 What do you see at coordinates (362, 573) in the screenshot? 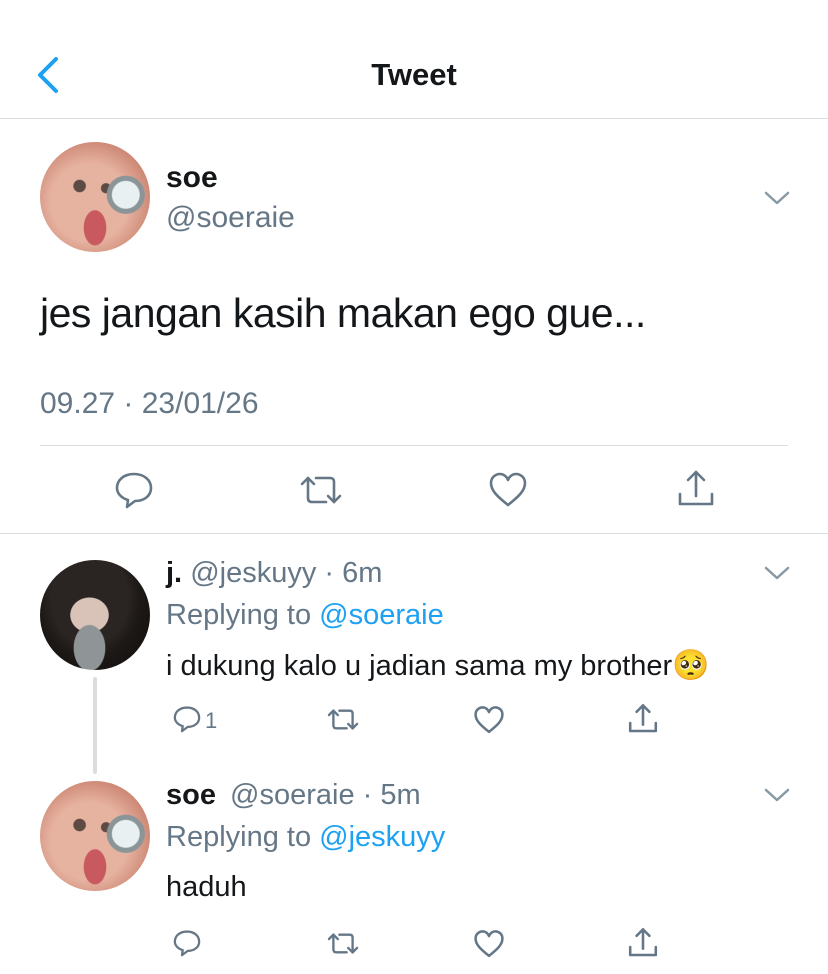
I see `reply-time: 6m` at bounding box center [362, 573].